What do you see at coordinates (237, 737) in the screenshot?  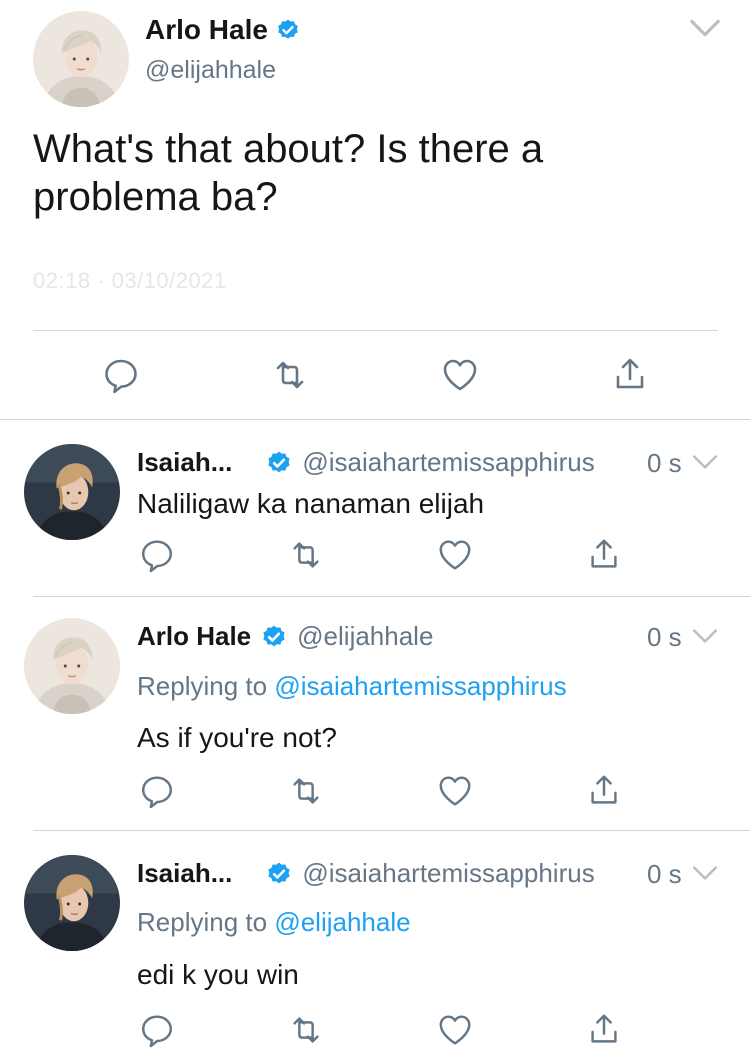 I see `reply-text: As if you're not?` at bounding box center [237, 737].